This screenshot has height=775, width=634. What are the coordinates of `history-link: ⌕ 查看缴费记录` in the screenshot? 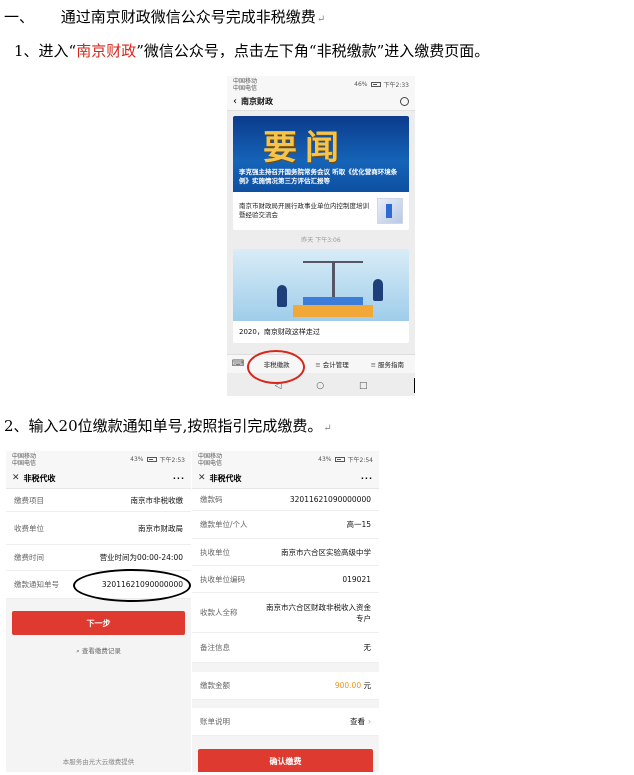 It's located at (98, 650).